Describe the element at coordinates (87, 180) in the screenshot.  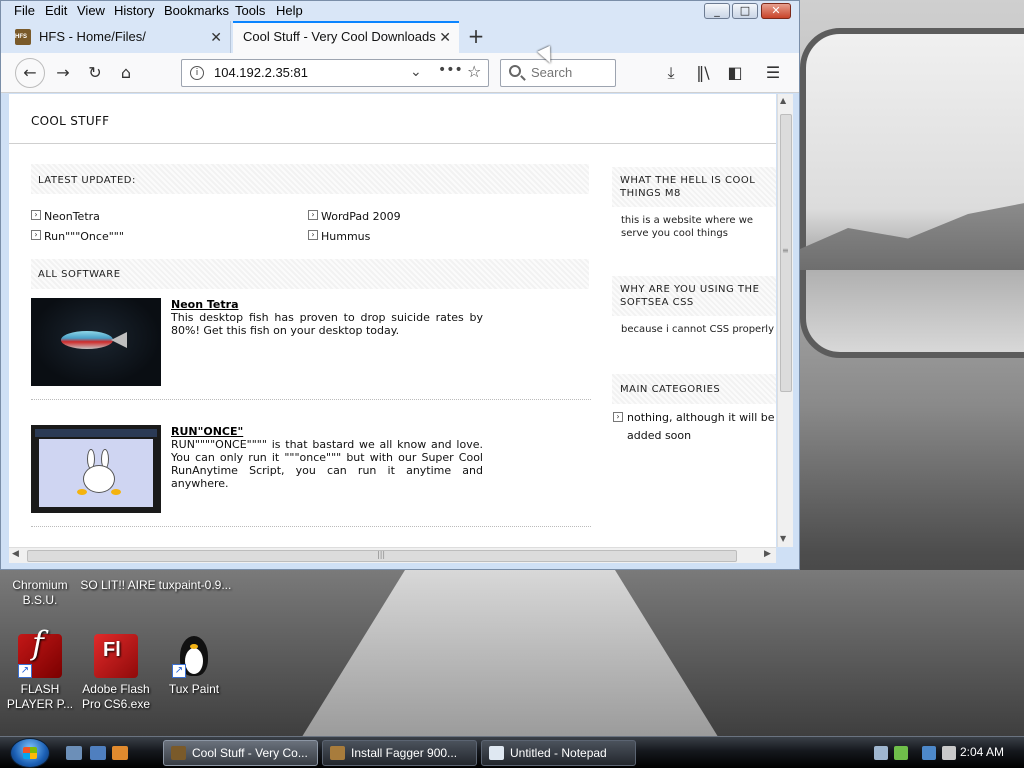
I see `latest-updated-heading: LATEST UPDATED:` at that location.